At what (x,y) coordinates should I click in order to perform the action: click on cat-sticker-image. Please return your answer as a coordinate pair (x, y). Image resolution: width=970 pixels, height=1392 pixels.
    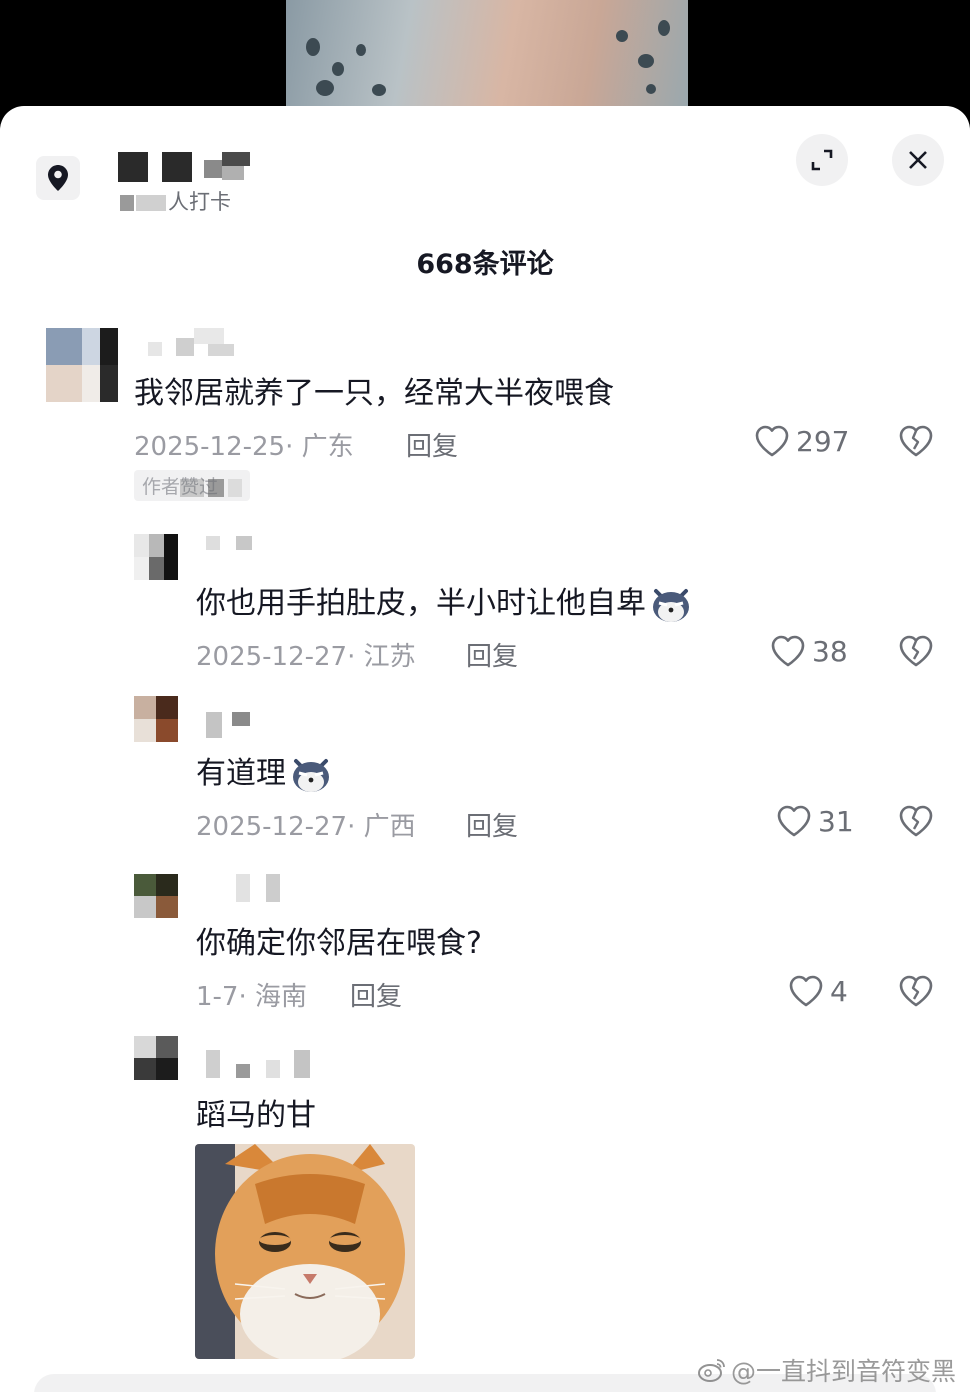
    Looking at the image, I should click on (305, 1251).